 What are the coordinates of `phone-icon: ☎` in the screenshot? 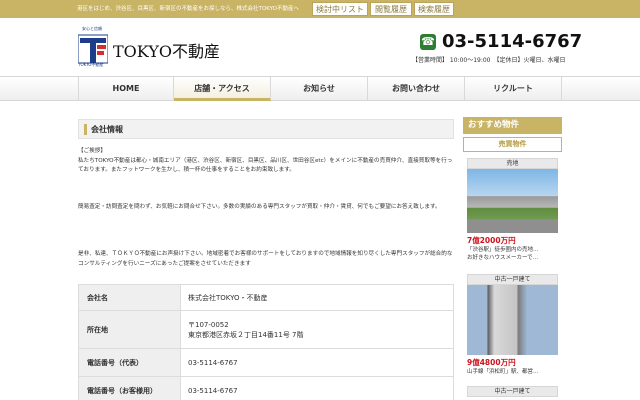 It's located at (428, 42).